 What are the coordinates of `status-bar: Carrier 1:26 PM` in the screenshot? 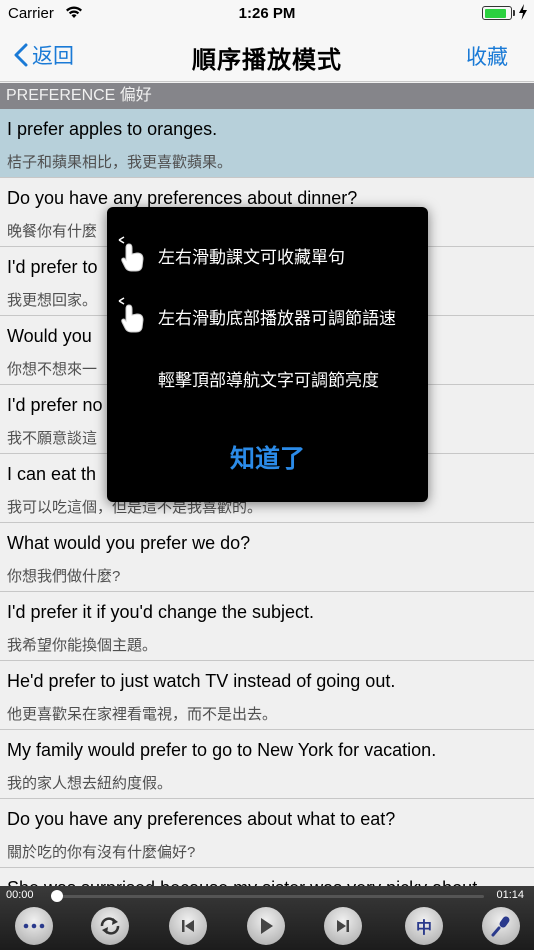 It's located at (267, 14).